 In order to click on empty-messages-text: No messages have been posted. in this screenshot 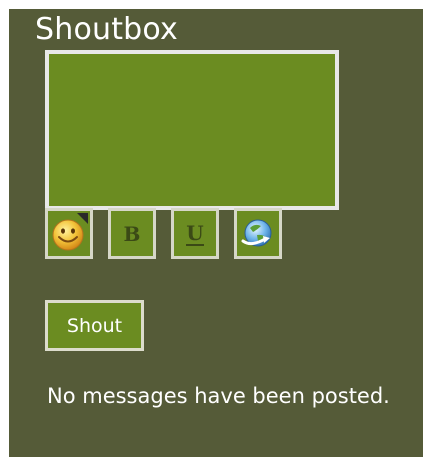, I will do `click(218, 396)`.